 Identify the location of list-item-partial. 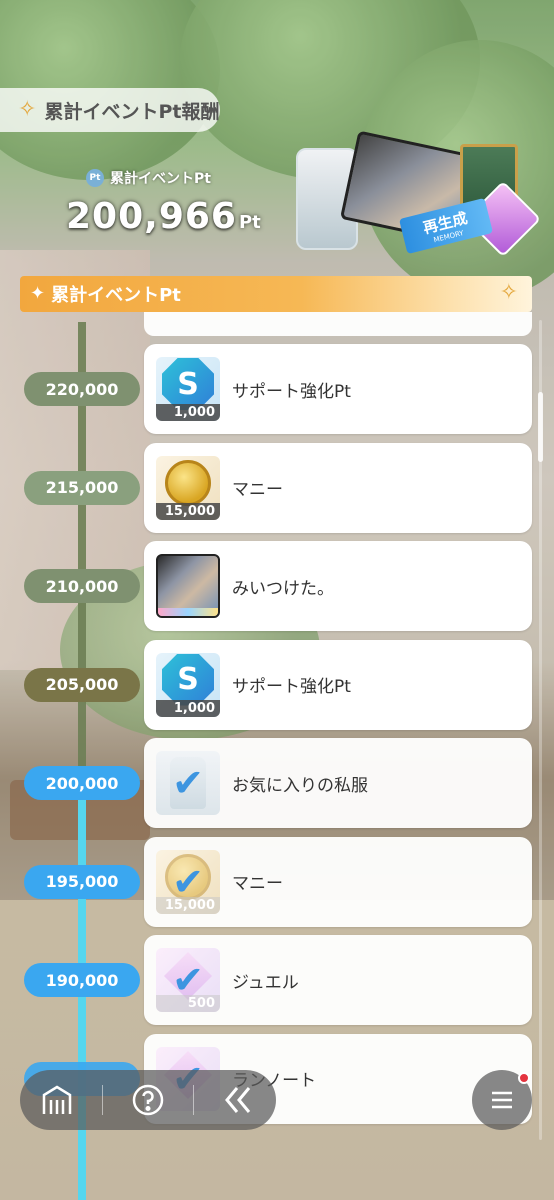
(338, 324).